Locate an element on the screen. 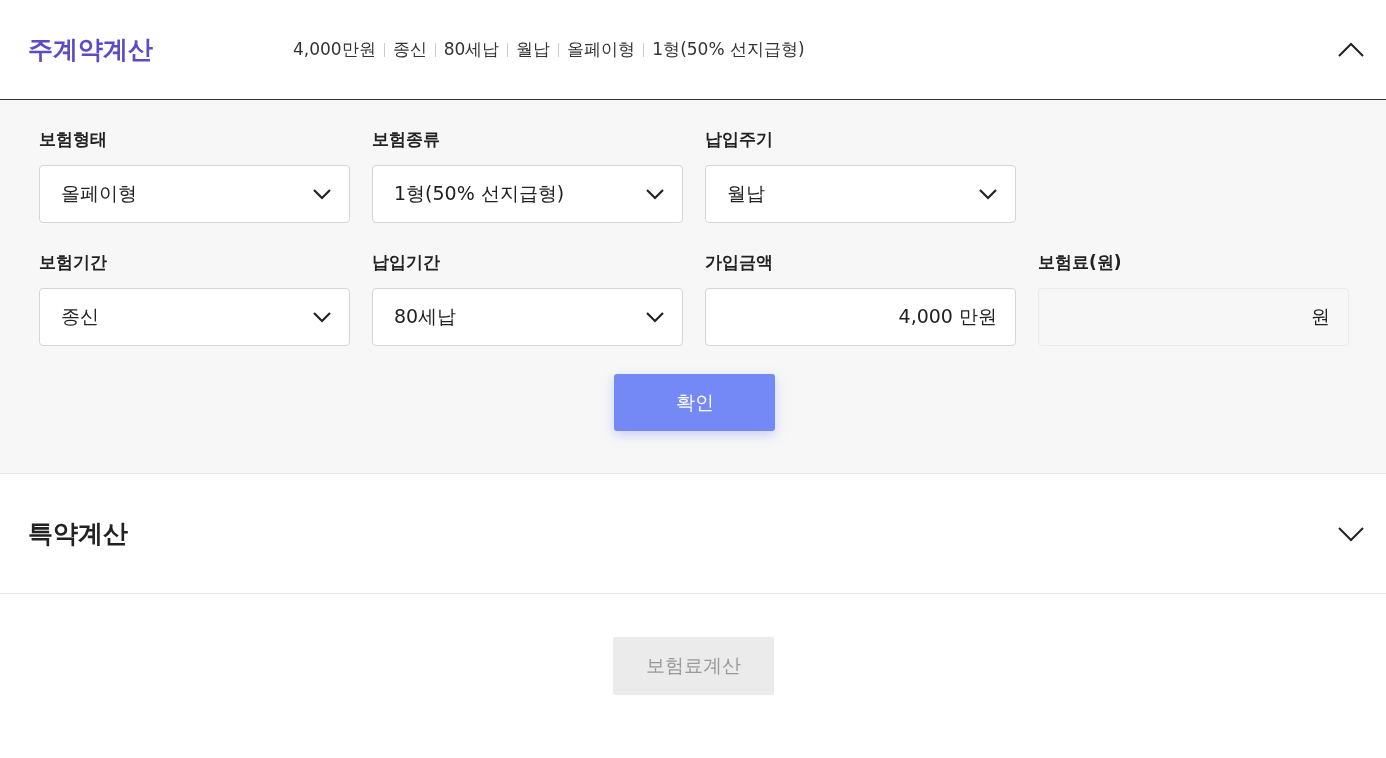  premium-field: 원 is located at coordinates (1193, 317).